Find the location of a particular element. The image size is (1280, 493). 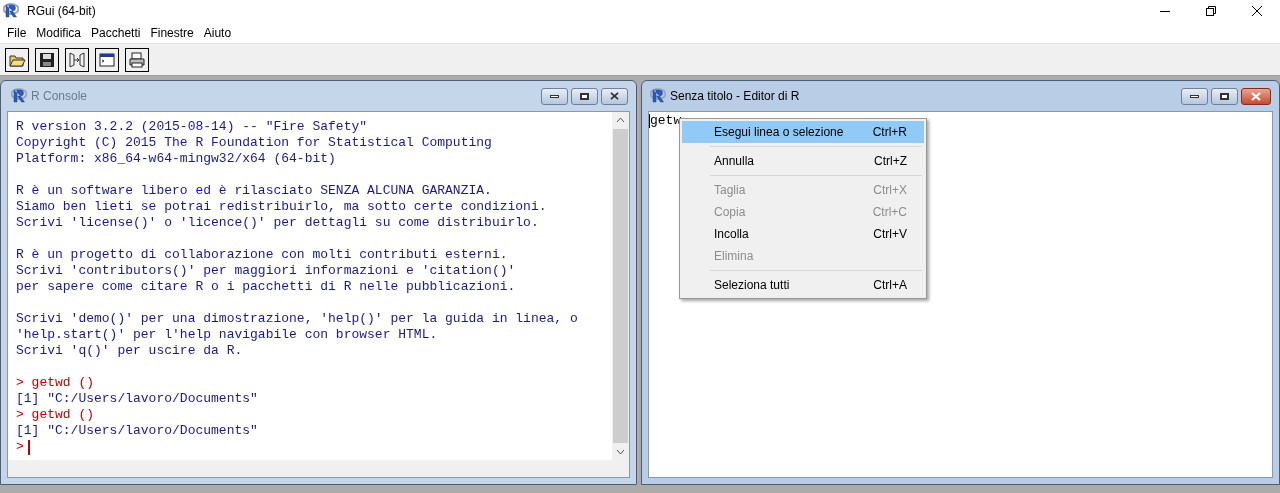

console-output: R è un software libero ed è rilasciato SENZA ALCUNA GARANZIA. is located at coordinates (254, 191).